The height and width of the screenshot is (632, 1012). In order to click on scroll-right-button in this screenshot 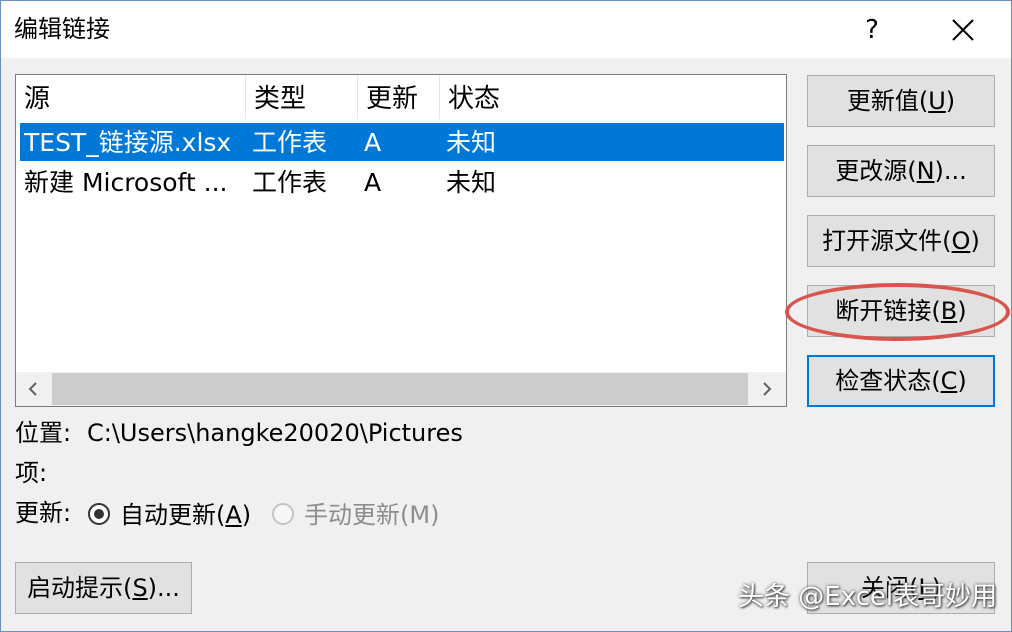, I will do `click(767, 389)`.